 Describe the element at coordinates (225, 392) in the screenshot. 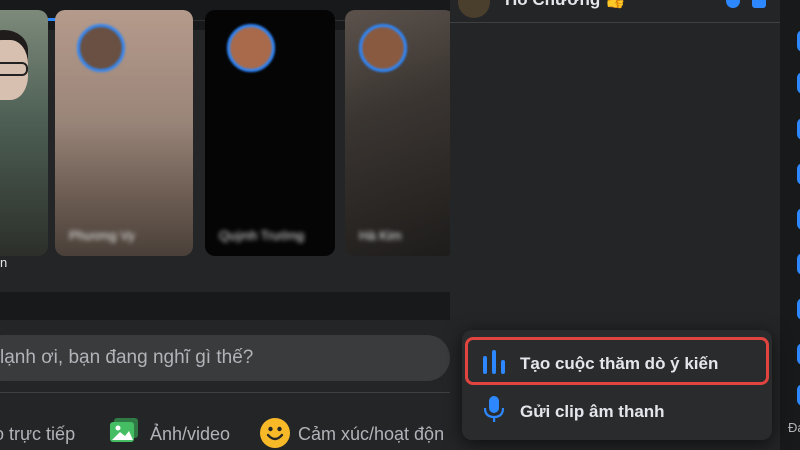

I see `composer-divider` at that location.